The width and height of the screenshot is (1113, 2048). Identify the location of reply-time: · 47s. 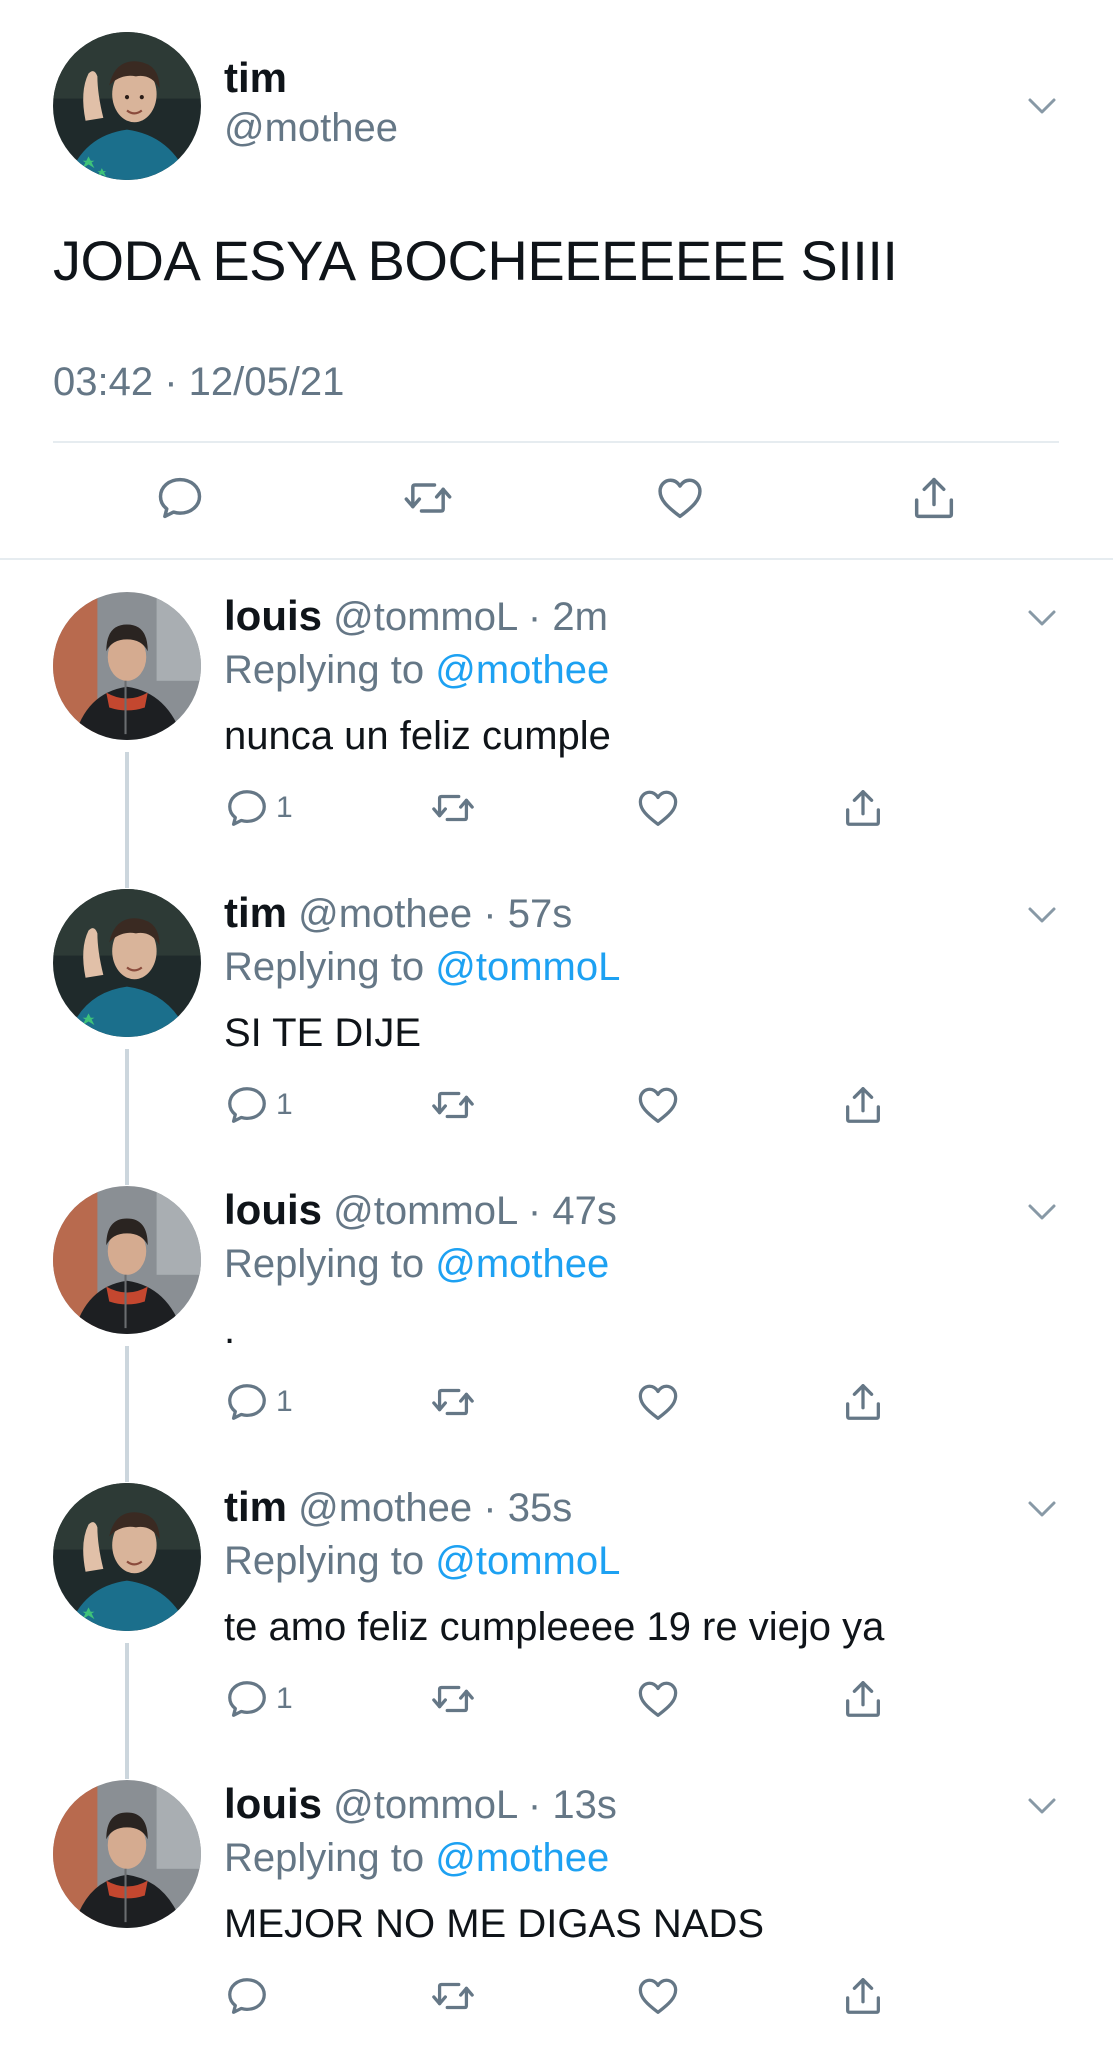
(572, 1211).